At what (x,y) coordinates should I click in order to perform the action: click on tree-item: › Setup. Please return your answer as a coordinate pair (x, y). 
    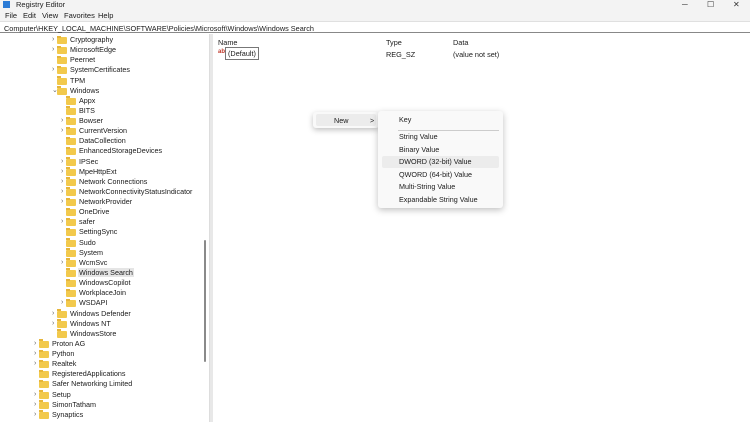
    Looking at the image, I should click on (53, 394).